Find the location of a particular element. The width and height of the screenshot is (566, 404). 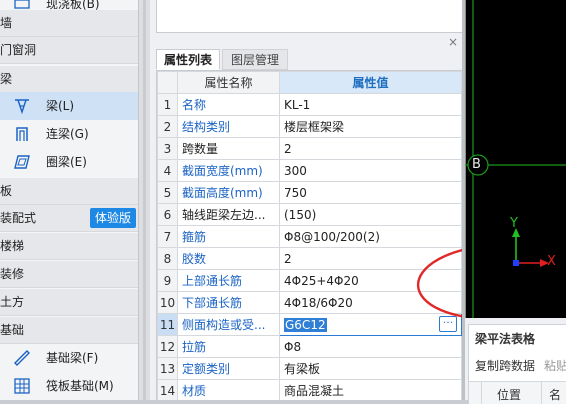

property-name: 材质 is located at coordinates (228, 389).